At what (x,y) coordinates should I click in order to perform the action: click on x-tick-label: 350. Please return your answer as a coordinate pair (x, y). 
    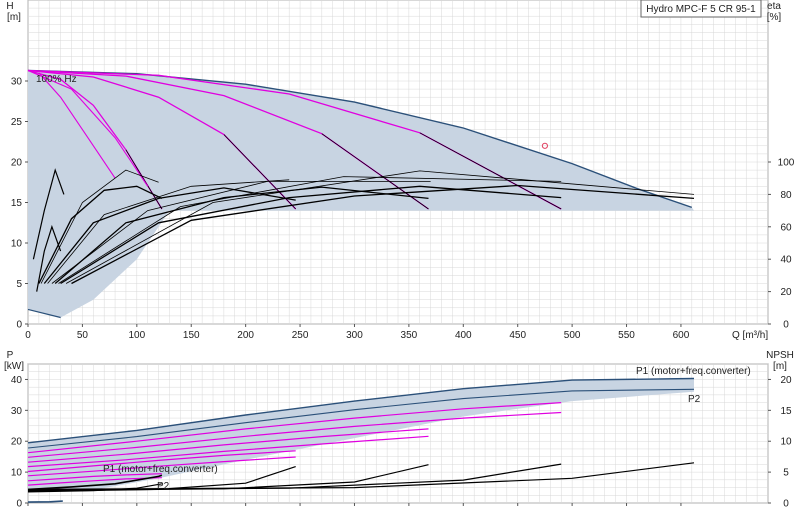
    Looking at the image, I should click on (409, 335).